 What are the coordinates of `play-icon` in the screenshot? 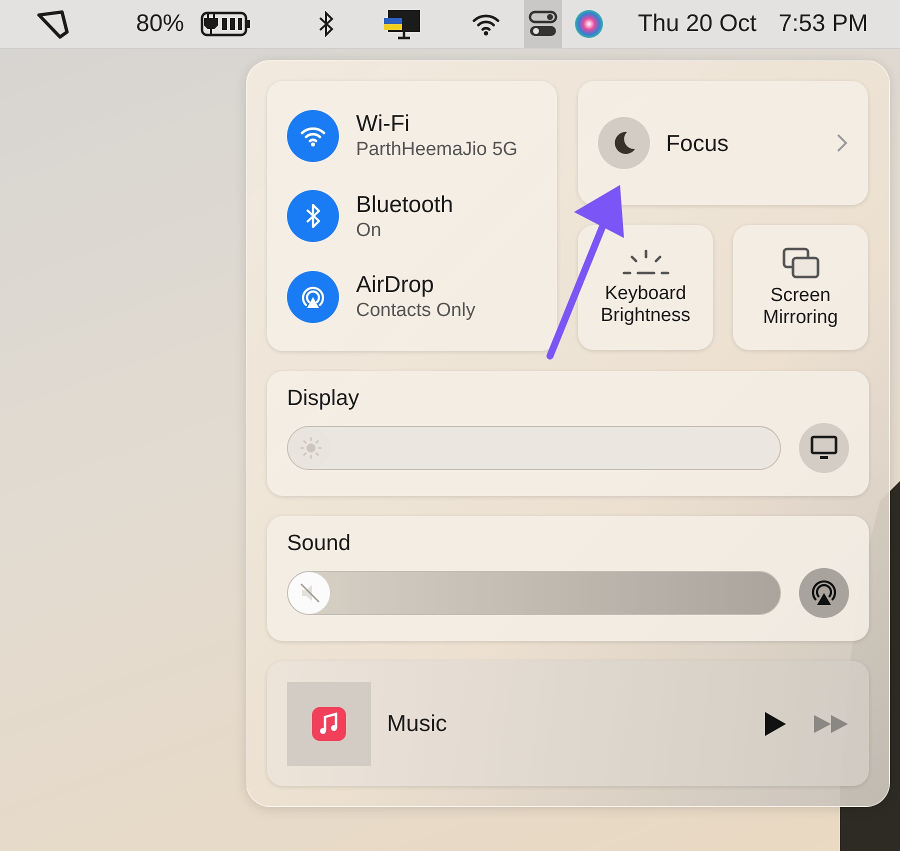 It's located at (775, 723).